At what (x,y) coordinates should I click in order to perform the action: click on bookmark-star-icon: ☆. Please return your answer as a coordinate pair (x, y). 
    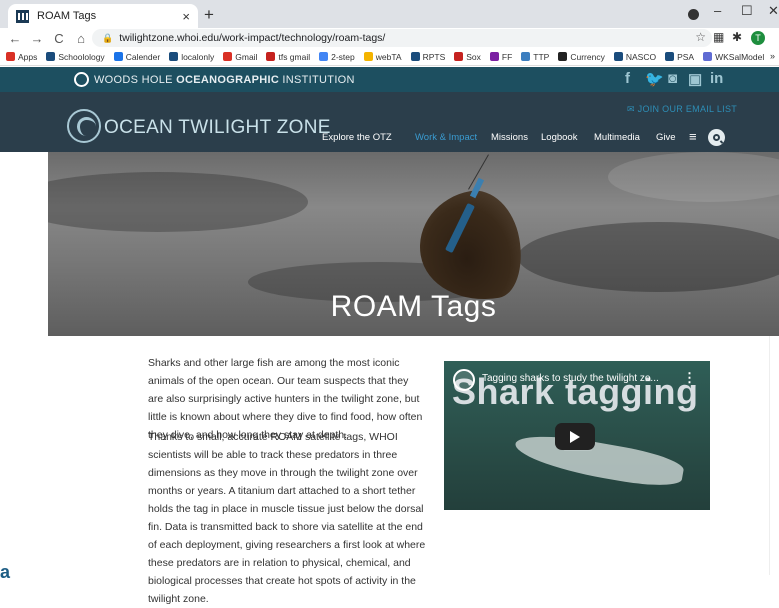
    Looking at the image, I should click on (700, 37).